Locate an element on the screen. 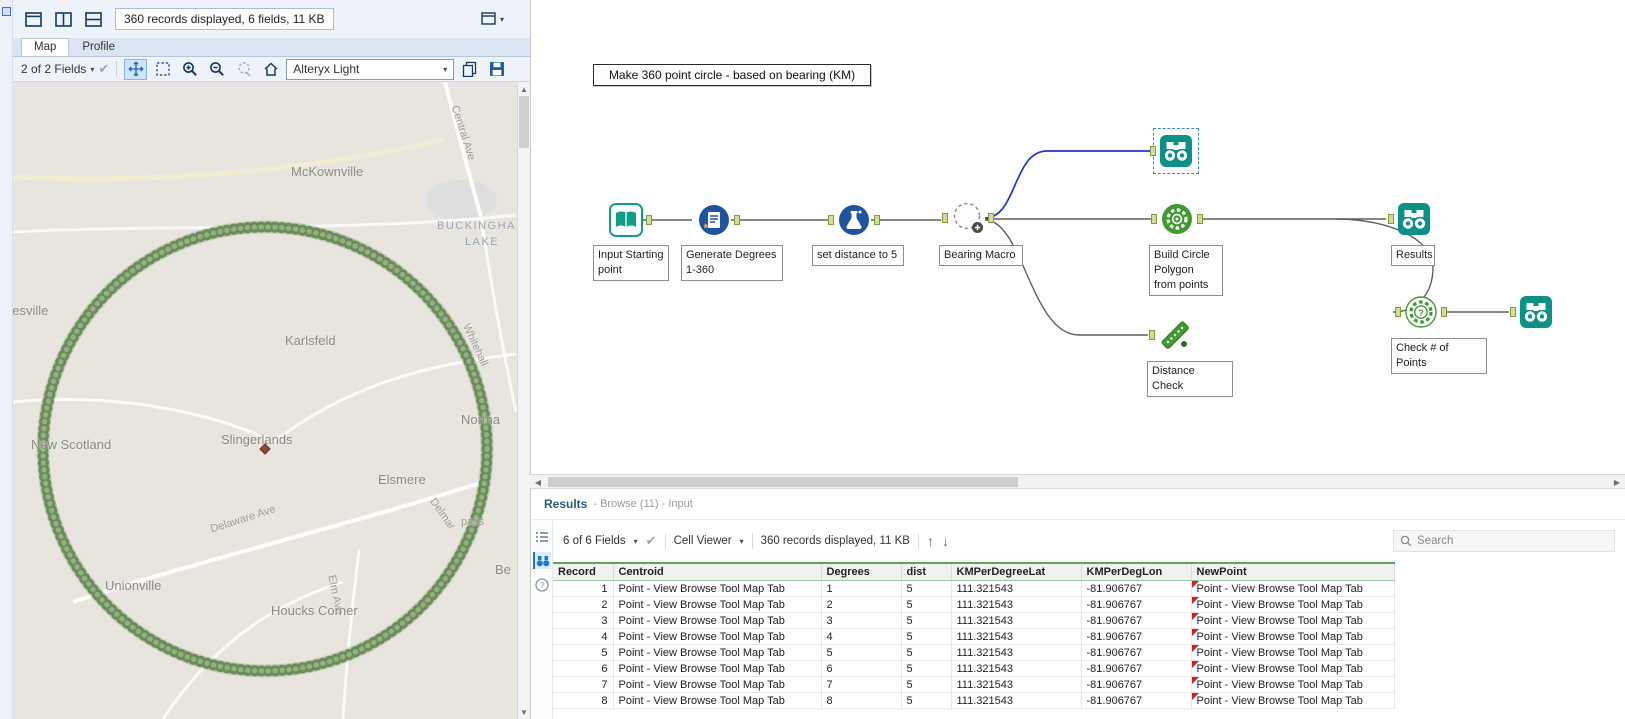 The image size is (1625, 719). set-distance-input-anchor is located at coordinates (831, 220).